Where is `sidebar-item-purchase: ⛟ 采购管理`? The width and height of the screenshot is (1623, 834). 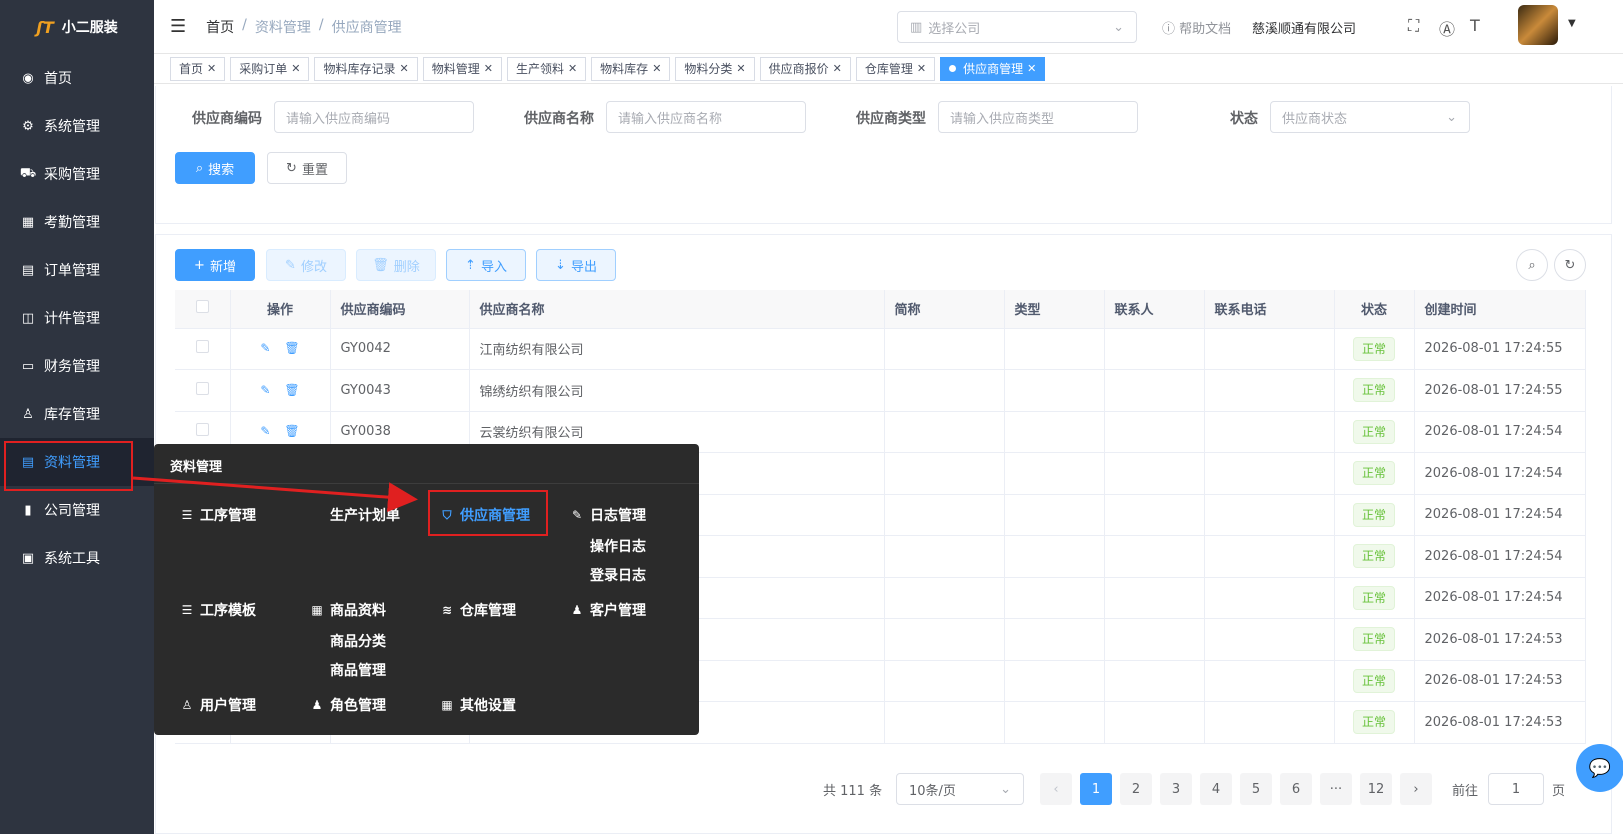
sidebar-item-purchase: ⛟ 采购管理 is located at coordinates (77, 174).